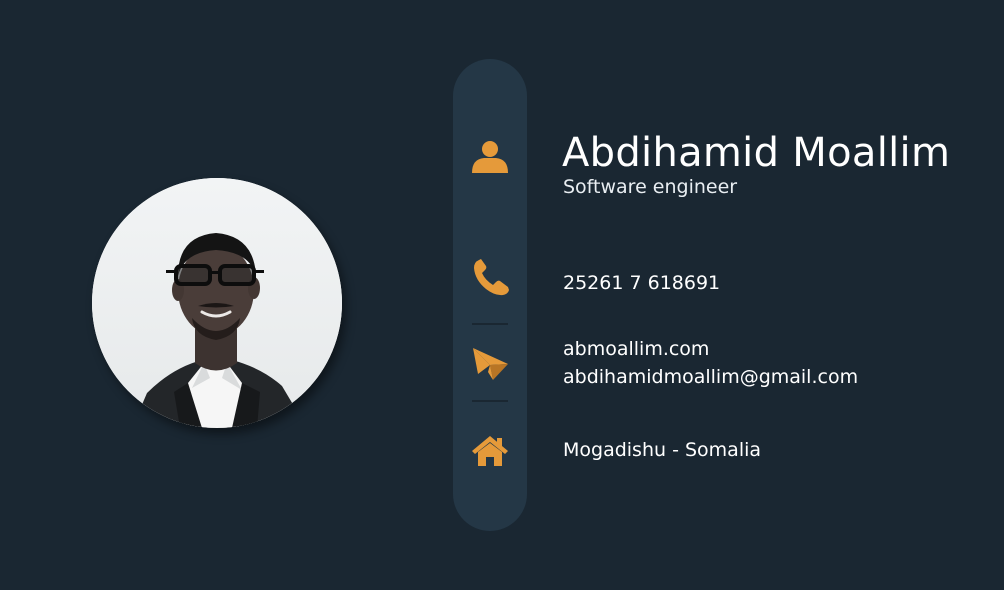 Image resolution: width=1004 pixels, height=590 pixels. Describe the element at coordinates (490, 157) in the screenshot. I see `person-icon` at that location.